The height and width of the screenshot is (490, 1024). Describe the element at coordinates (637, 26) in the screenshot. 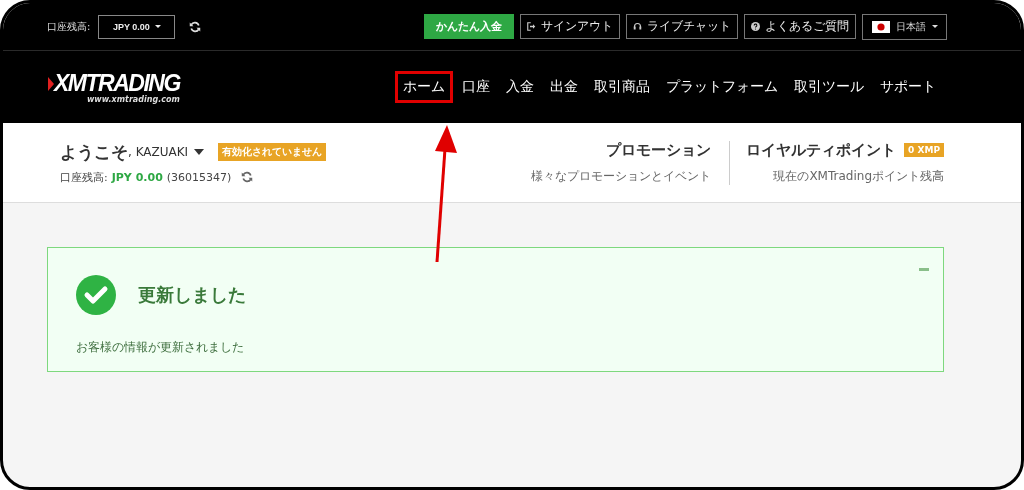

I see `headset-icon` at that location.